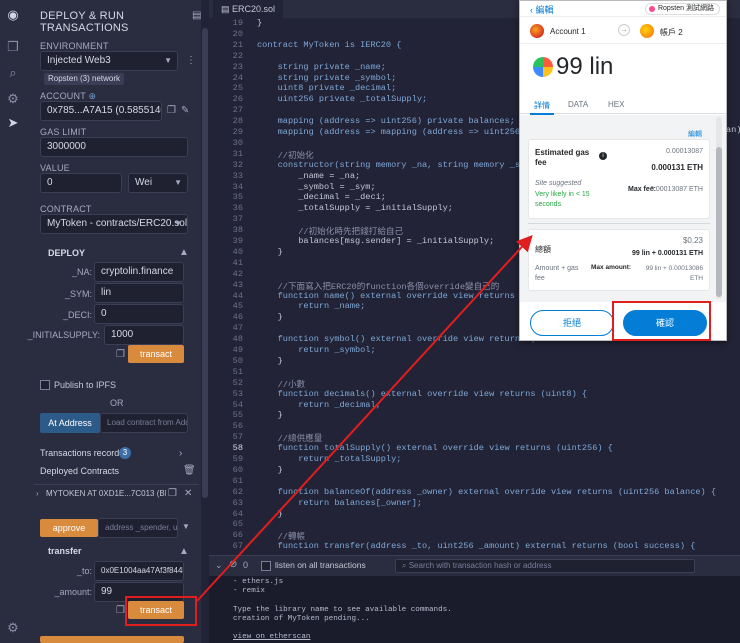 Image resolution: width=740 pixels, height=643 pixels. What do you see at coordinates (237, 142) in the screenshot?
I see `line-number: 30` at bounding box center [237, 142].